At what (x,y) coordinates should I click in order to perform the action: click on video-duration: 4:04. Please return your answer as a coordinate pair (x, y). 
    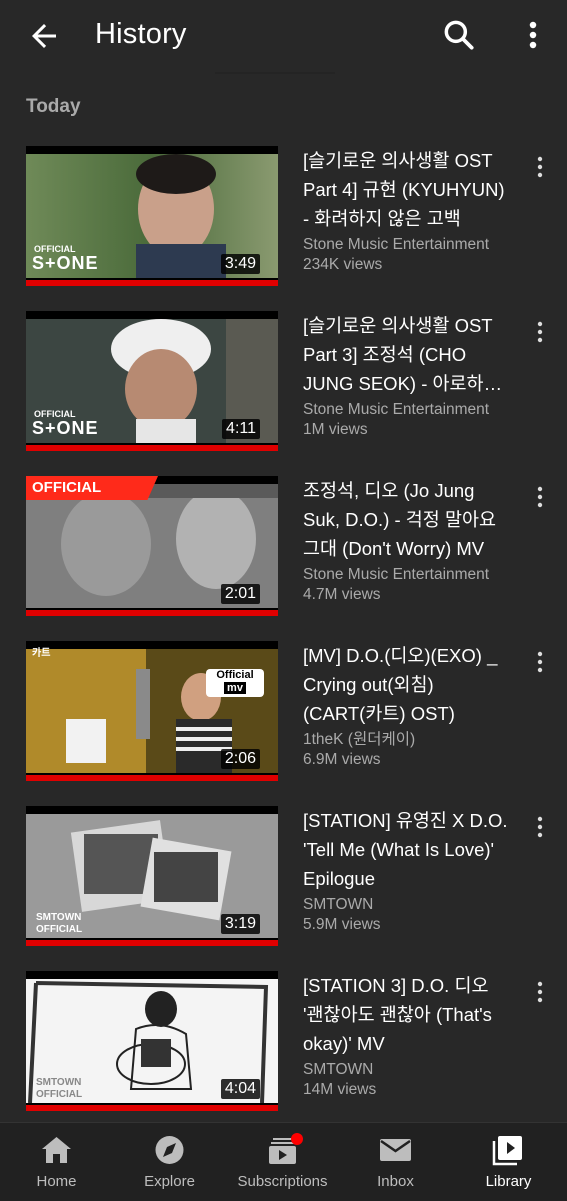
    Looking at the image, I should click on (240, 1089).